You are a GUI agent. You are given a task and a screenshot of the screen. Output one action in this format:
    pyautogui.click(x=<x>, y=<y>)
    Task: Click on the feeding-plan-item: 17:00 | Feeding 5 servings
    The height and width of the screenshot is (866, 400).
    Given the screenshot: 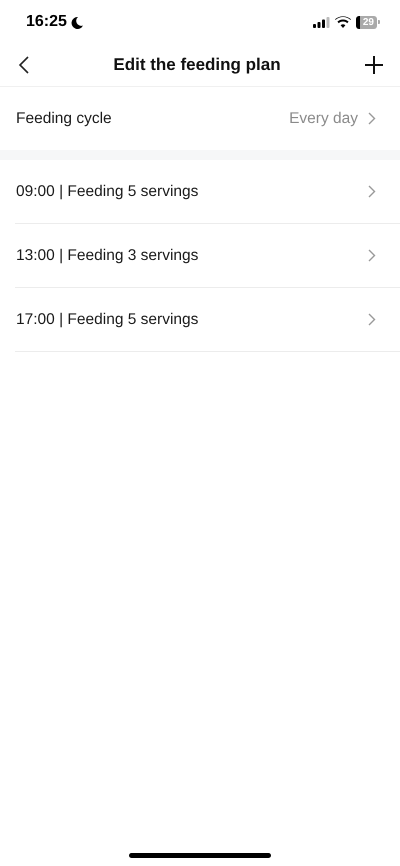 What is the action you would take?
    pyautogui.click(x=207, y=320)
    